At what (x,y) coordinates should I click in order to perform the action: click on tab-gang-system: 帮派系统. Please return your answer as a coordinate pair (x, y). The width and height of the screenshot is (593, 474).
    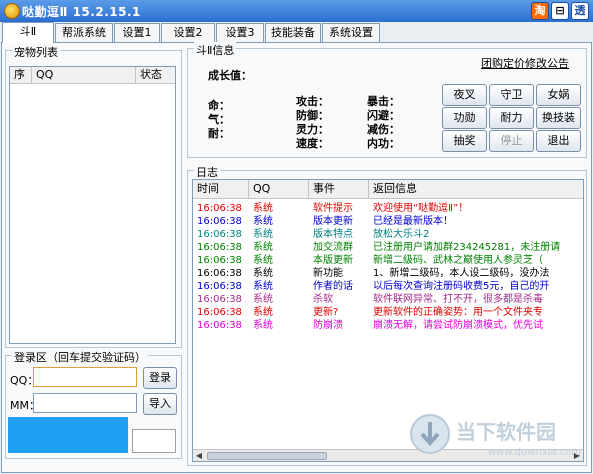
    Looking at the image, I should click on (84, 32).